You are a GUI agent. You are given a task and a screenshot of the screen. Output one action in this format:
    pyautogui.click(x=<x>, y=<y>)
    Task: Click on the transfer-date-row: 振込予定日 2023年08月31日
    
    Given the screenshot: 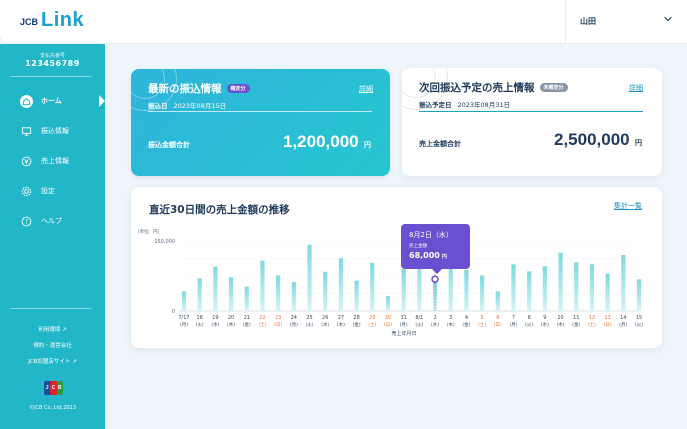 What is the action you would take?
    pyautogui.click(x=464, y=104)
    